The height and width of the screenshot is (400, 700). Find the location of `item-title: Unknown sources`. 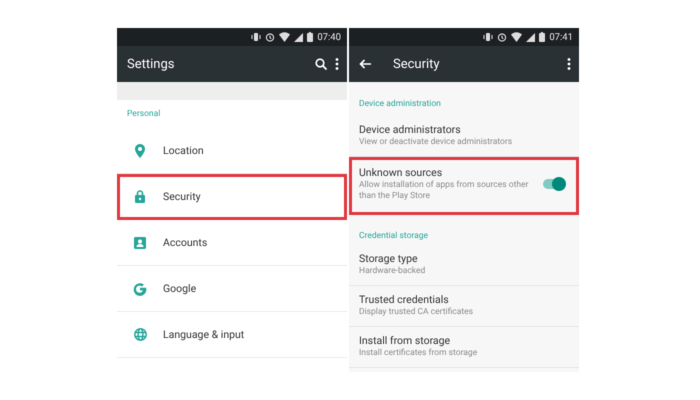

item-title: Unknown sources is located at coordinates (401, 173).